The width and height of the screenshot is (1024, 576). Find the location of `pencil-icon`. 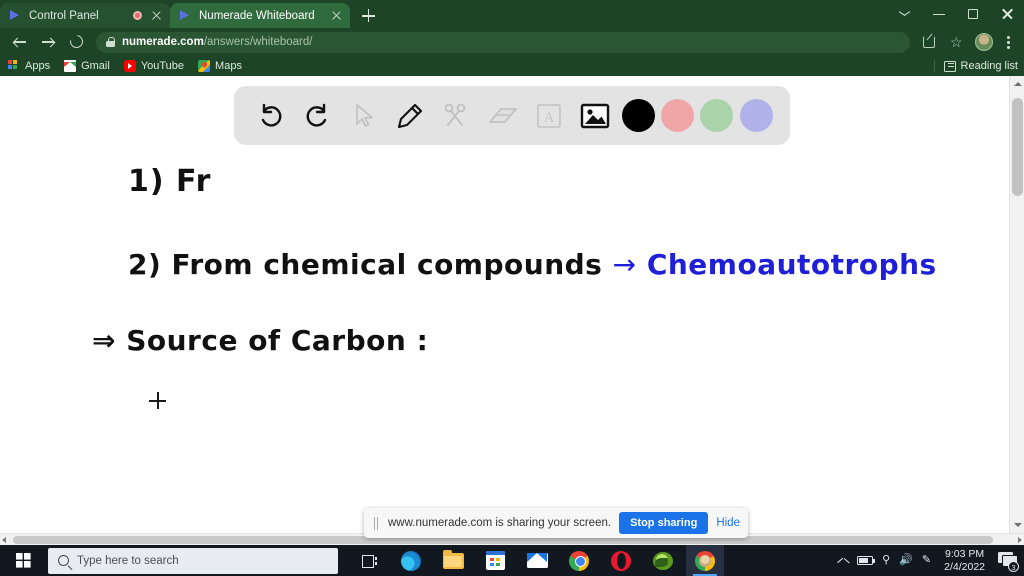

pencil-icon is located at coordinates (410, 116).